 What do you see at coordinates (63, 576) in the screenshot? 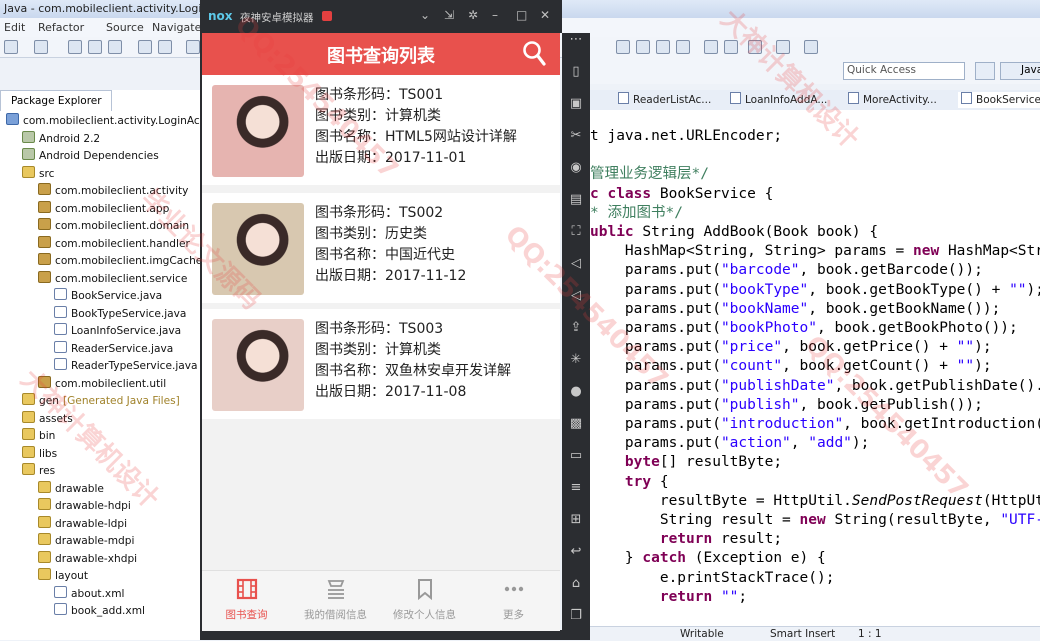
I see `tree-item: layout` at bounding box center [63, 576].